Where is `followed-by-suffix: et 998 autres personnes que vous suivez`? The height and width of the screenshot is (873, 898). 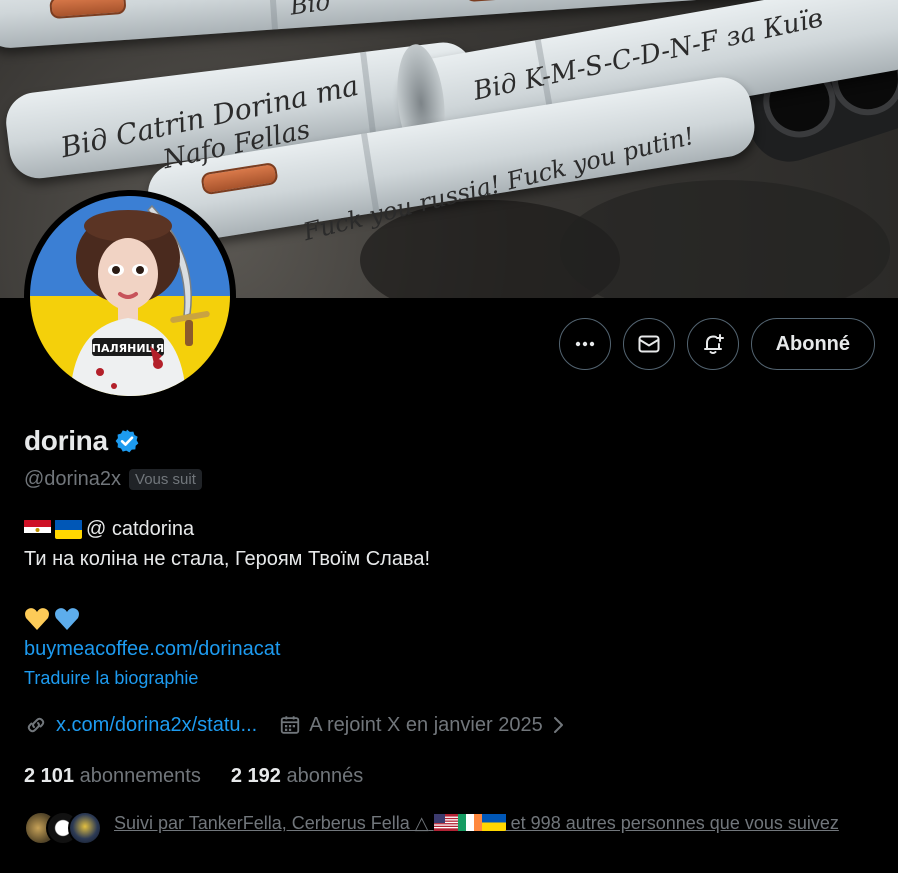
followed-by-suffix: et 998 autres personnes que vous suivez is located at coordinates (672, 823).